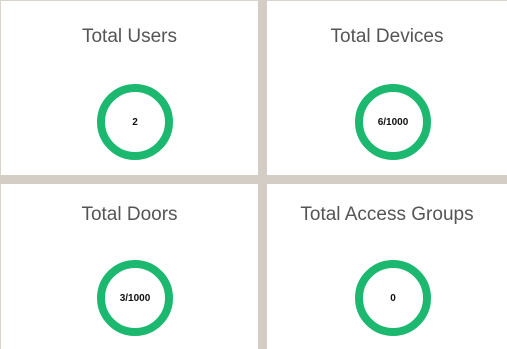 The width and height of the screenshot is (507, 349). I want to click on ring-value: 0, so click(393, 298).